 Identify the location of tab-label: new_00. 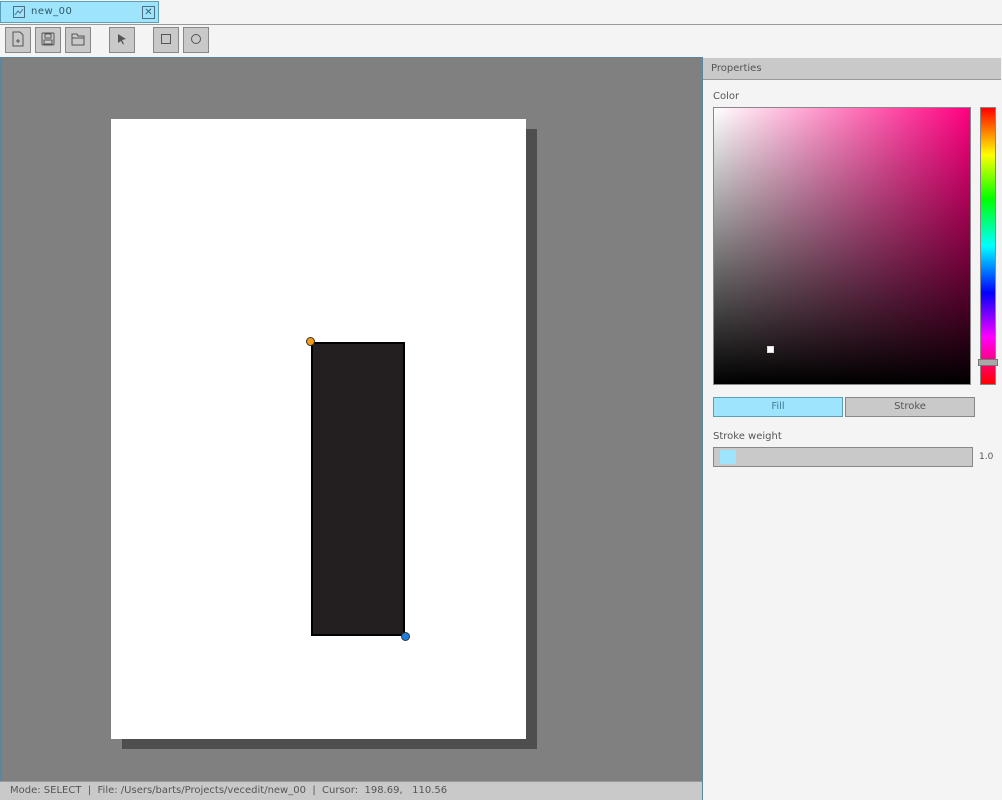
(52, 11).